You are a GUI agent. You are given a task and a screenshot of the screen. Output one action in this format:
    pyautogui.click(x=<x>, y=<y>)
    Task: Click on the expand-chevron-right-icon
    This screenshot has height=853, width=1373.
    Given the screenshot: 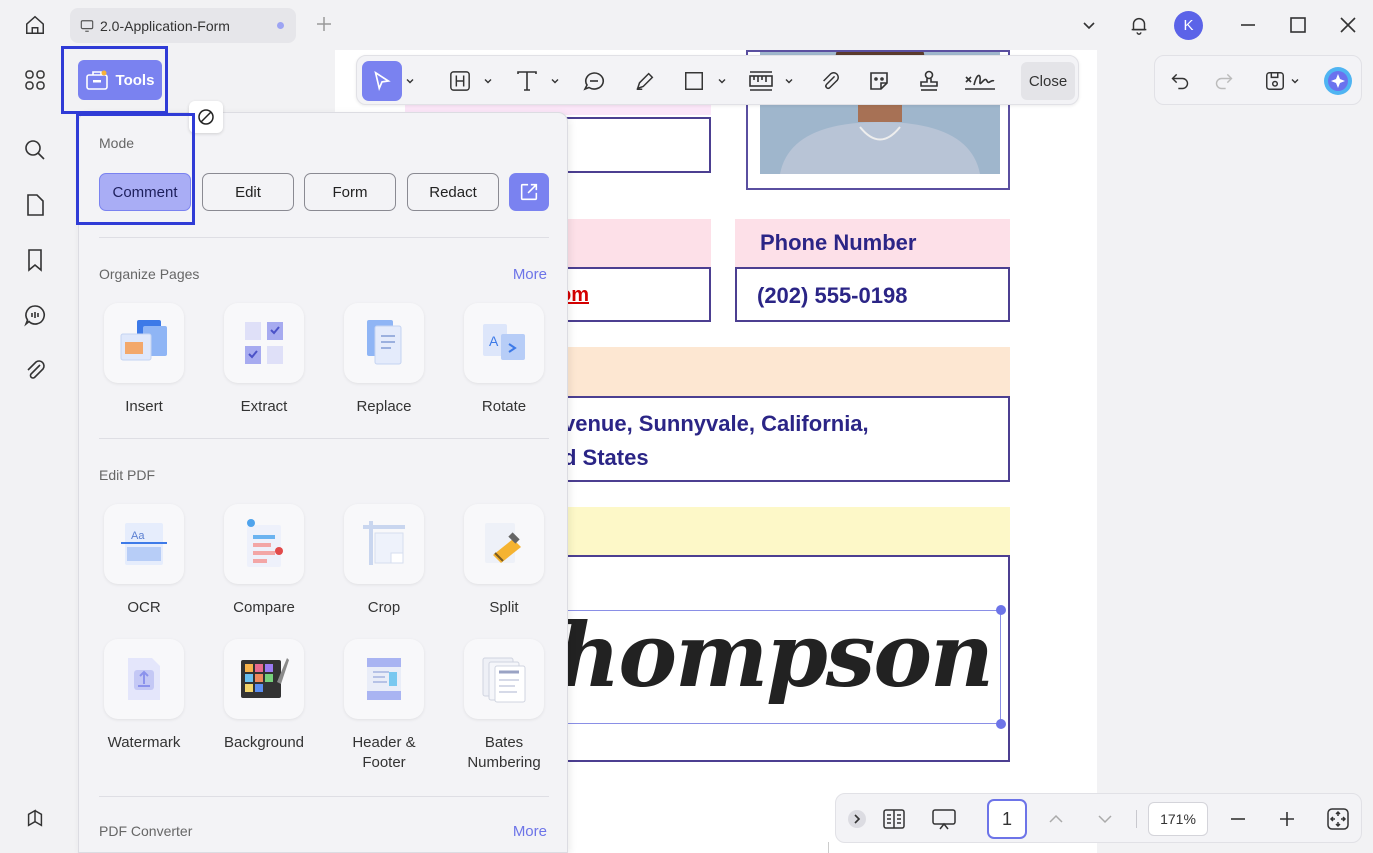 What is the action you would take?
    pyautogui.click(x=857, y=819)
    